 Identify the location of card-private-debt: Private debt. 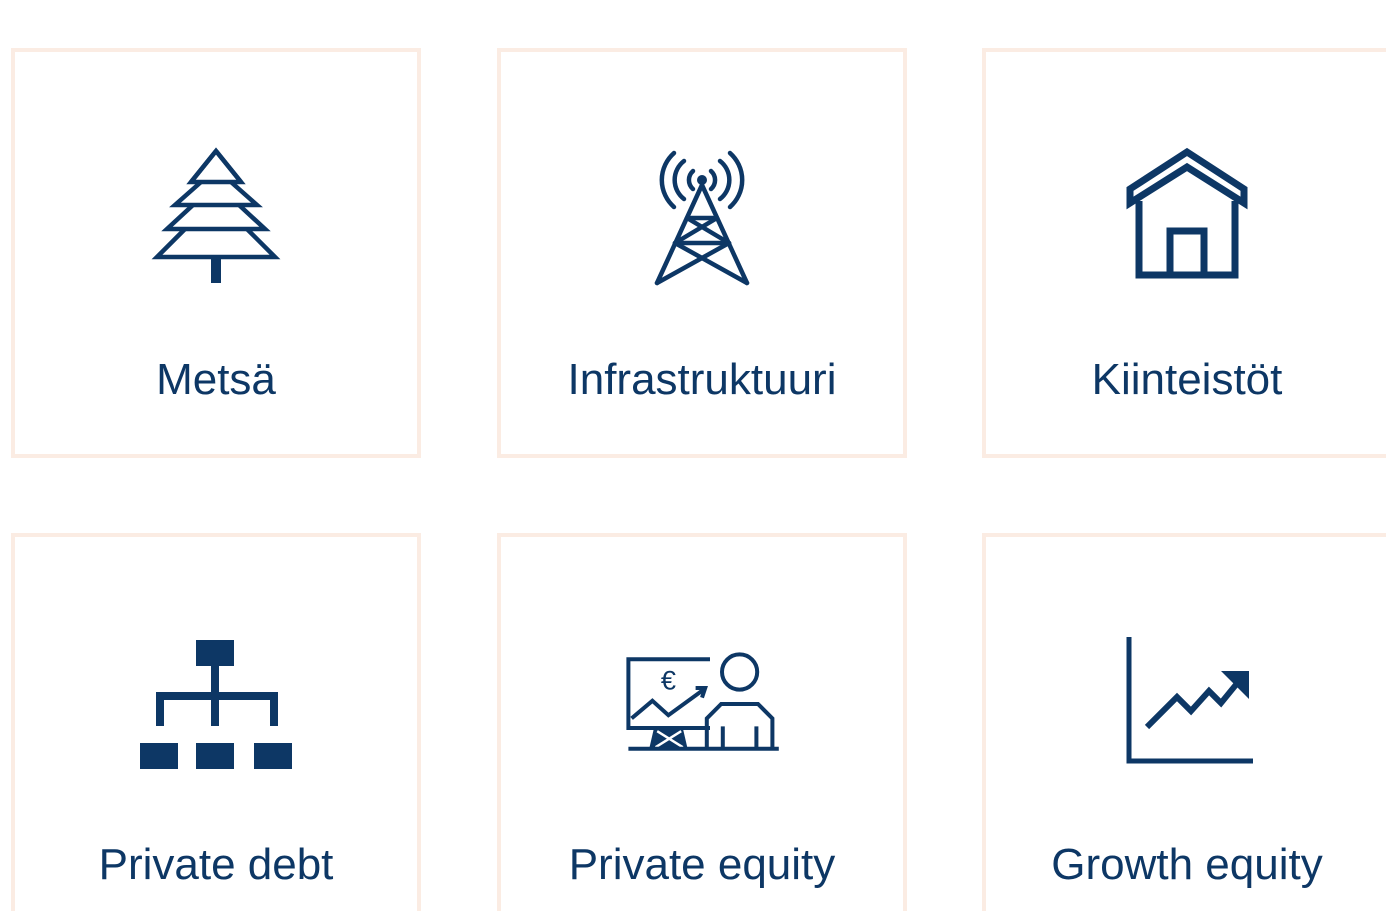
(216, 722).